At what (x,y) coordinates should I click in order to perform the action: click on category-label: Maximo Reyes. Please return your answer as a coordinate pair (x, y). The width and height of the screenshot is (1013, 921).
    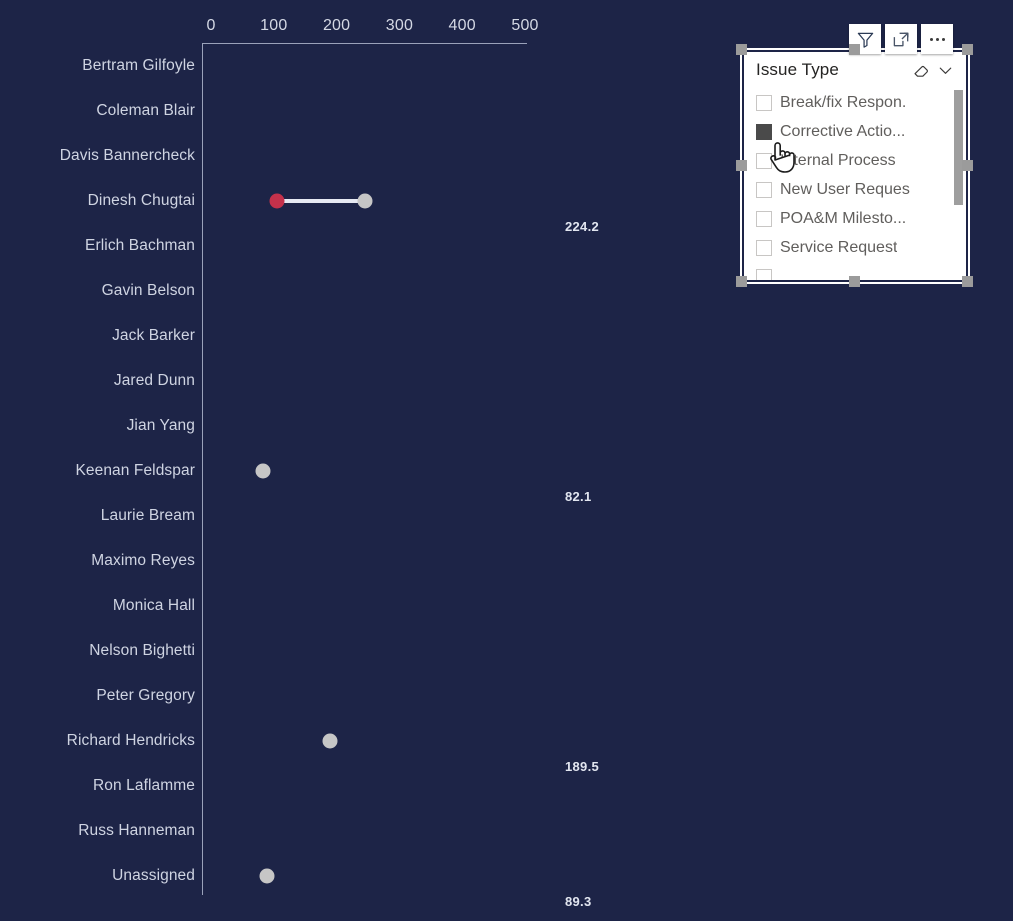
    Looking at the image, I should click on (143, 560).